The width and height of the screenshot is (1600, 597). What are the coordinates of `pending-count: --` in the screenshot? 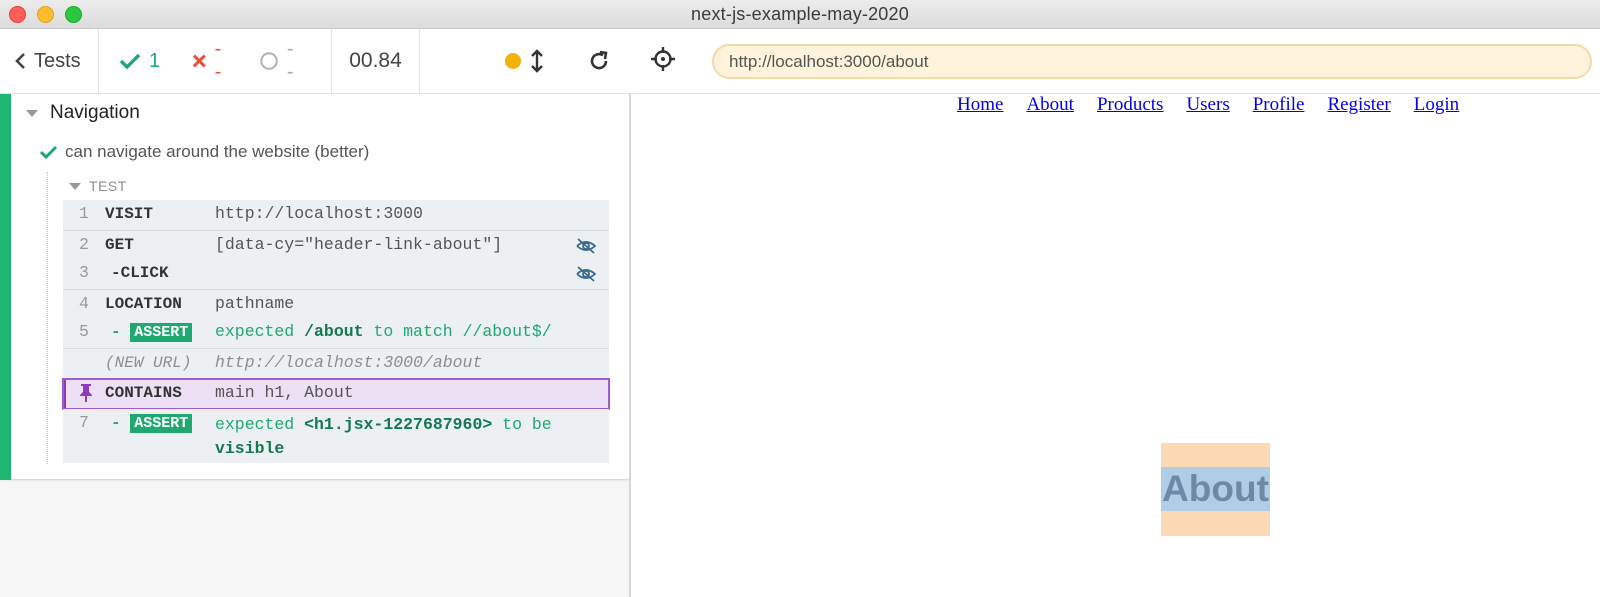 It's located at (290, 60).